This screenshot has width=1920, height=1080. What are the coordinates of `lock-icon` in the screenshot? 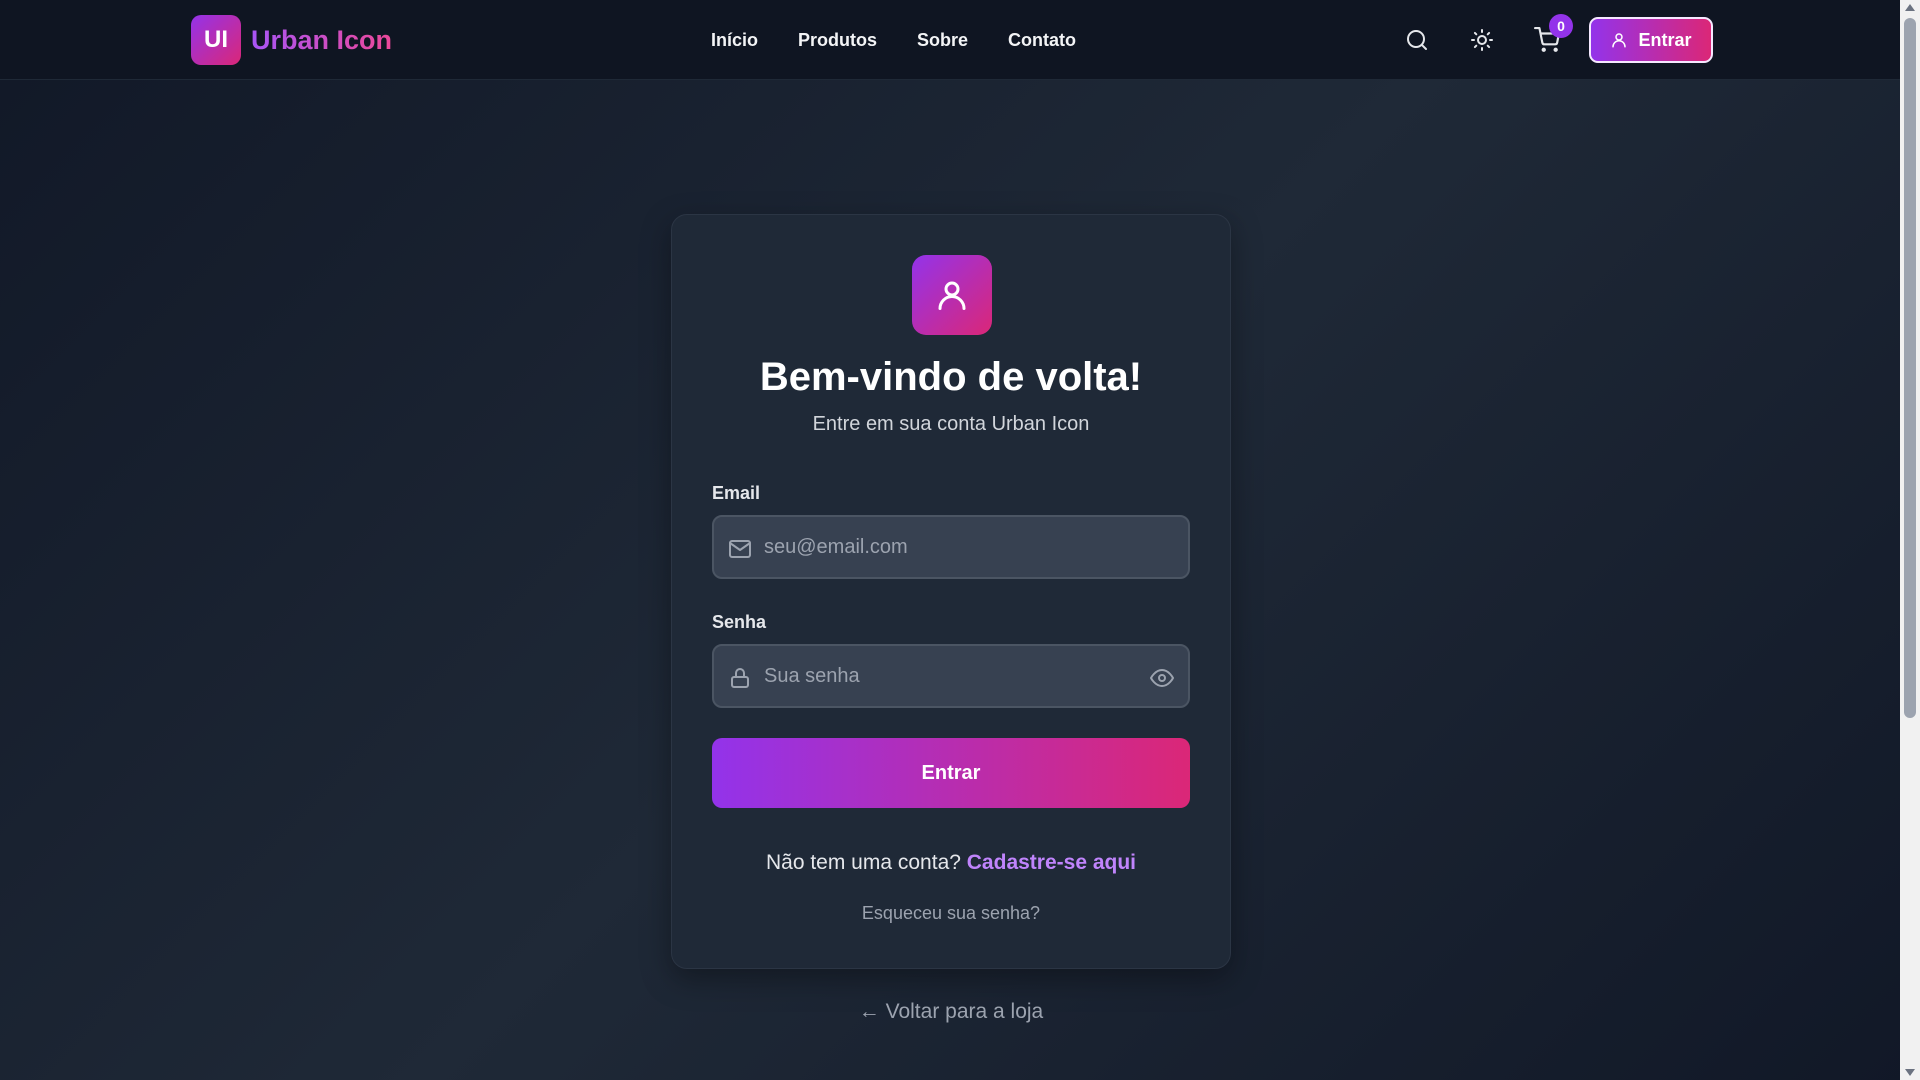 It's located at (740, 678).